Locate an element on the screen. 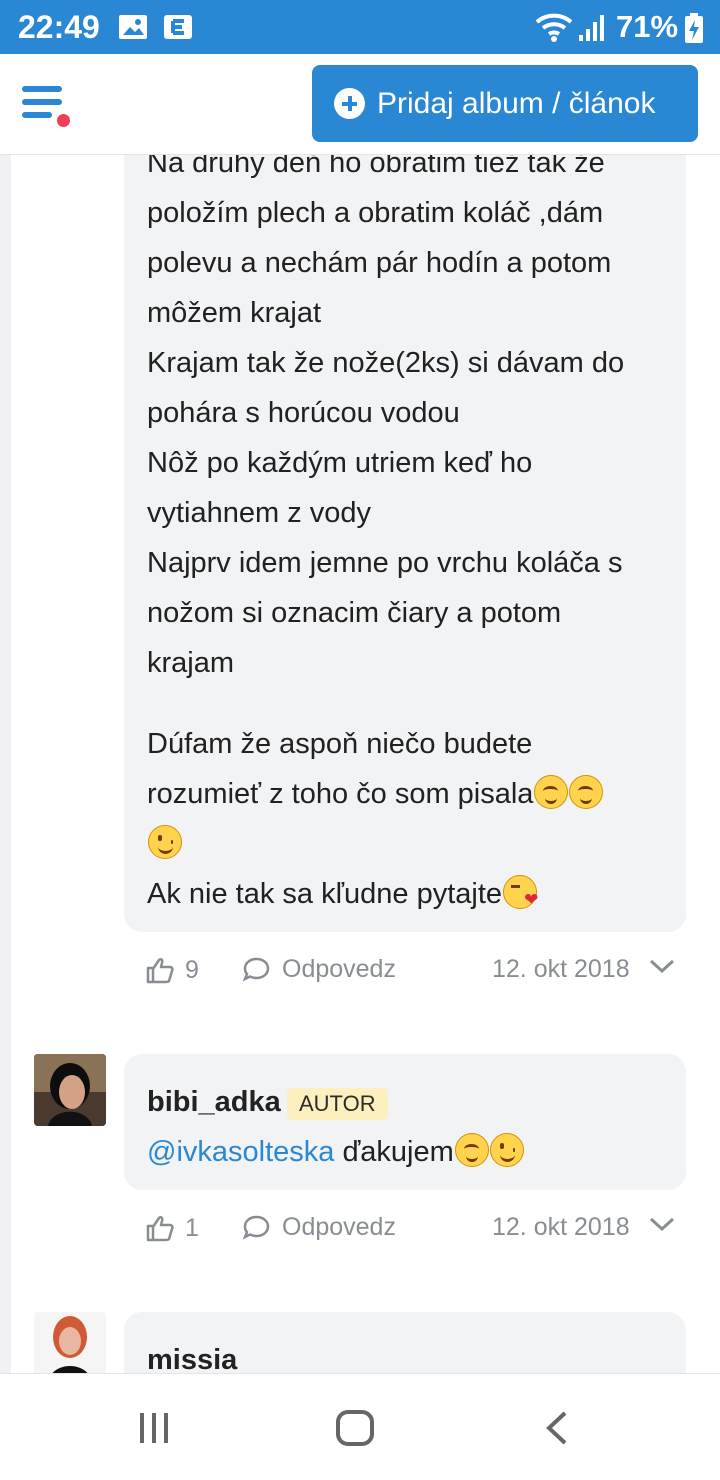  comment-text-line: Krajam tak že nože(2ks) si dávam do is located at coordinates (386, 363).